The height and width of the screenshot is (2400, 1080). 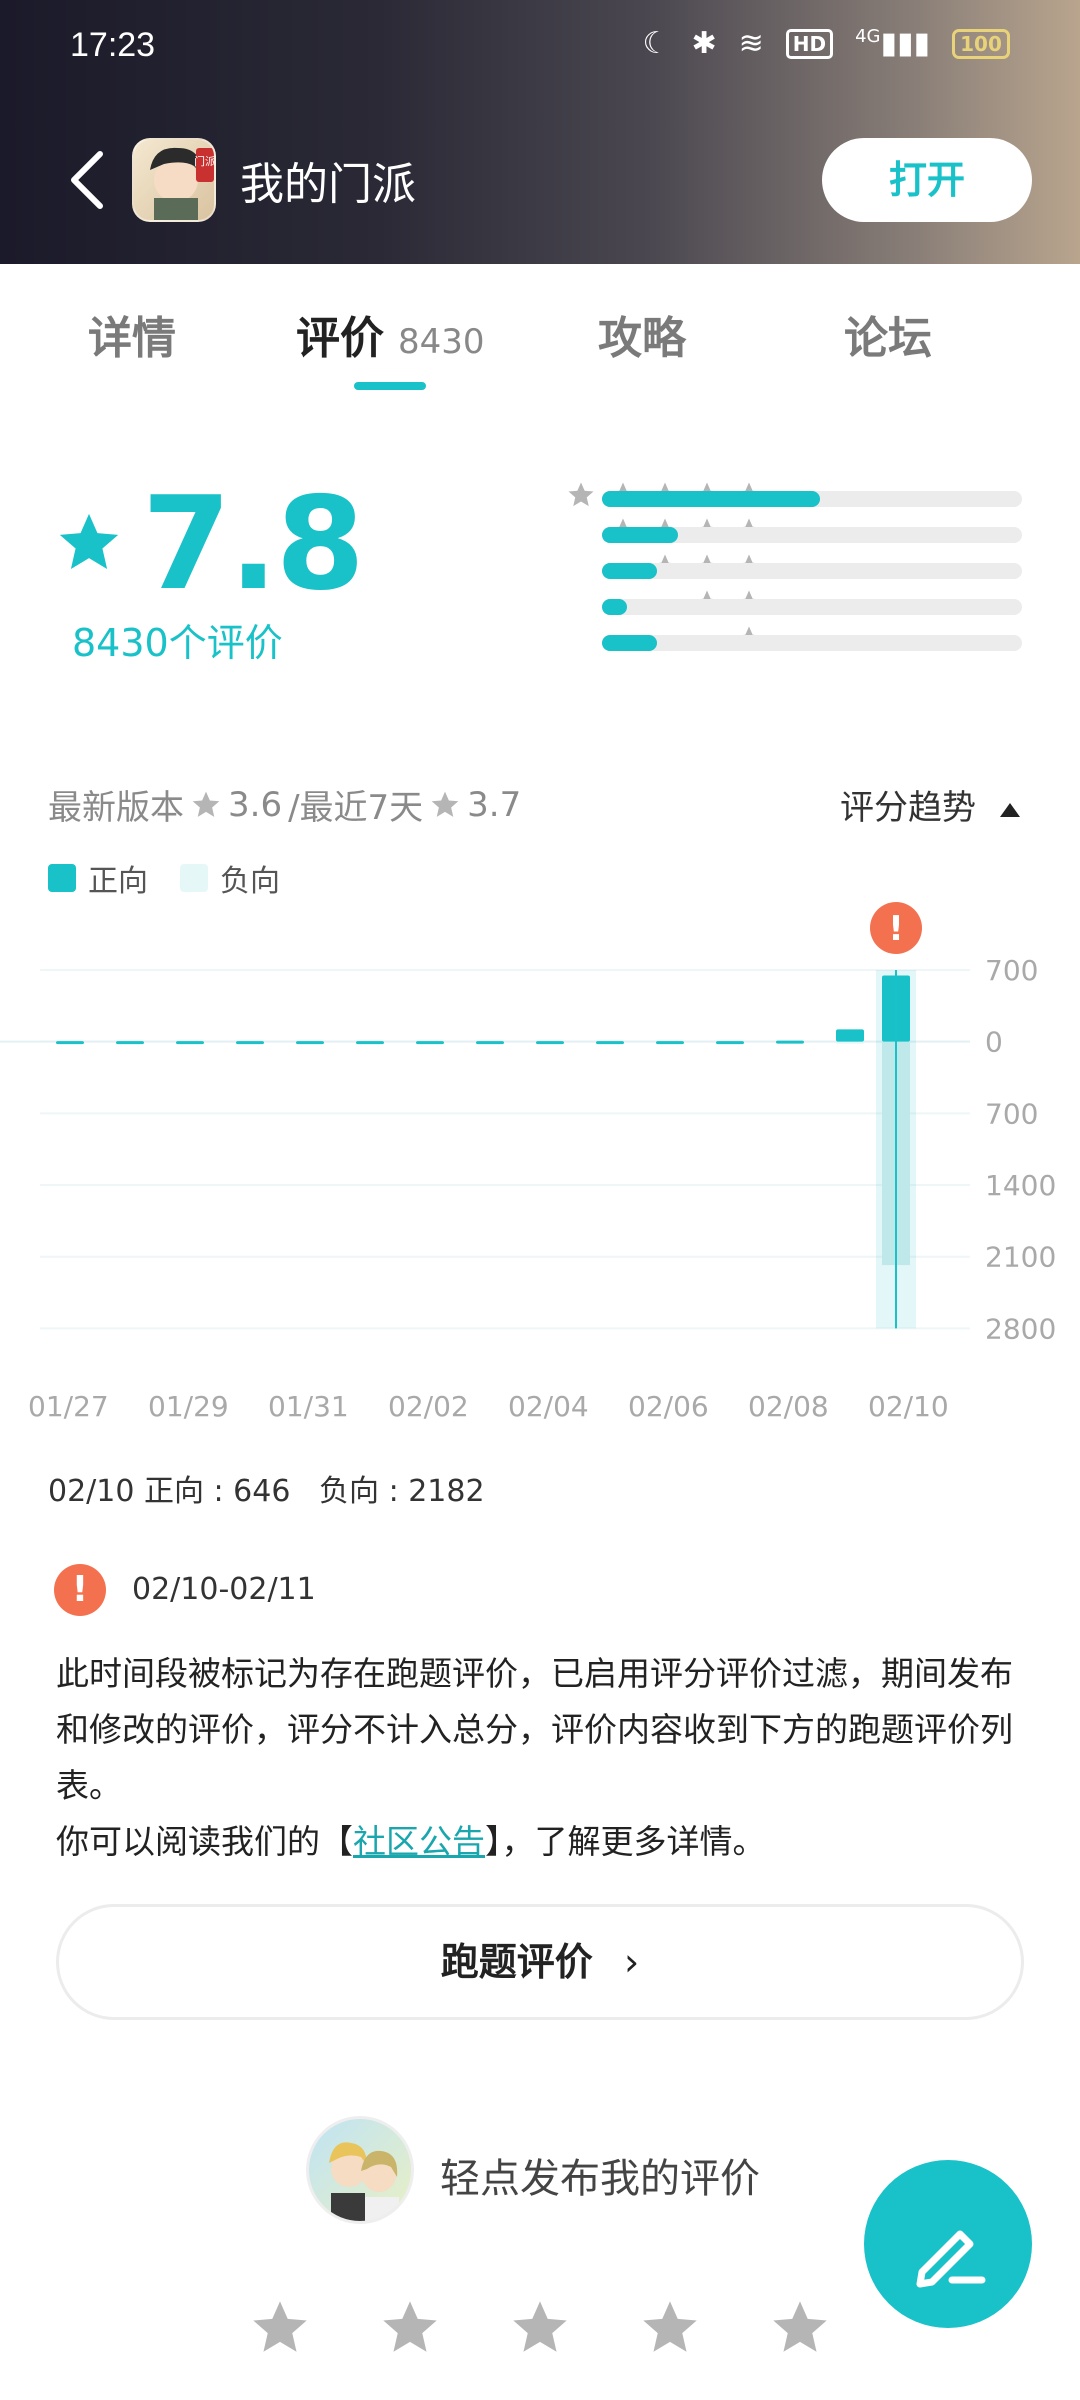 What do you see at coordinates (625, 1841) in the screenshot?
I see `notice-link-suffix: 】，了解更多详情。` at bounding box center [625, 1841].